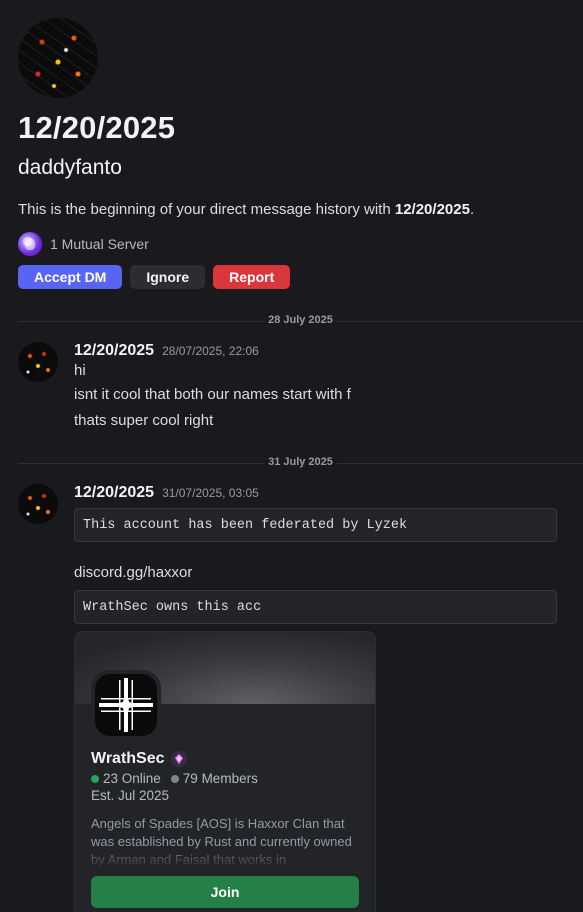 This screenshot has height=912, width=583. I want to click on date-divider: 28 July 2025, so click(300, 320).